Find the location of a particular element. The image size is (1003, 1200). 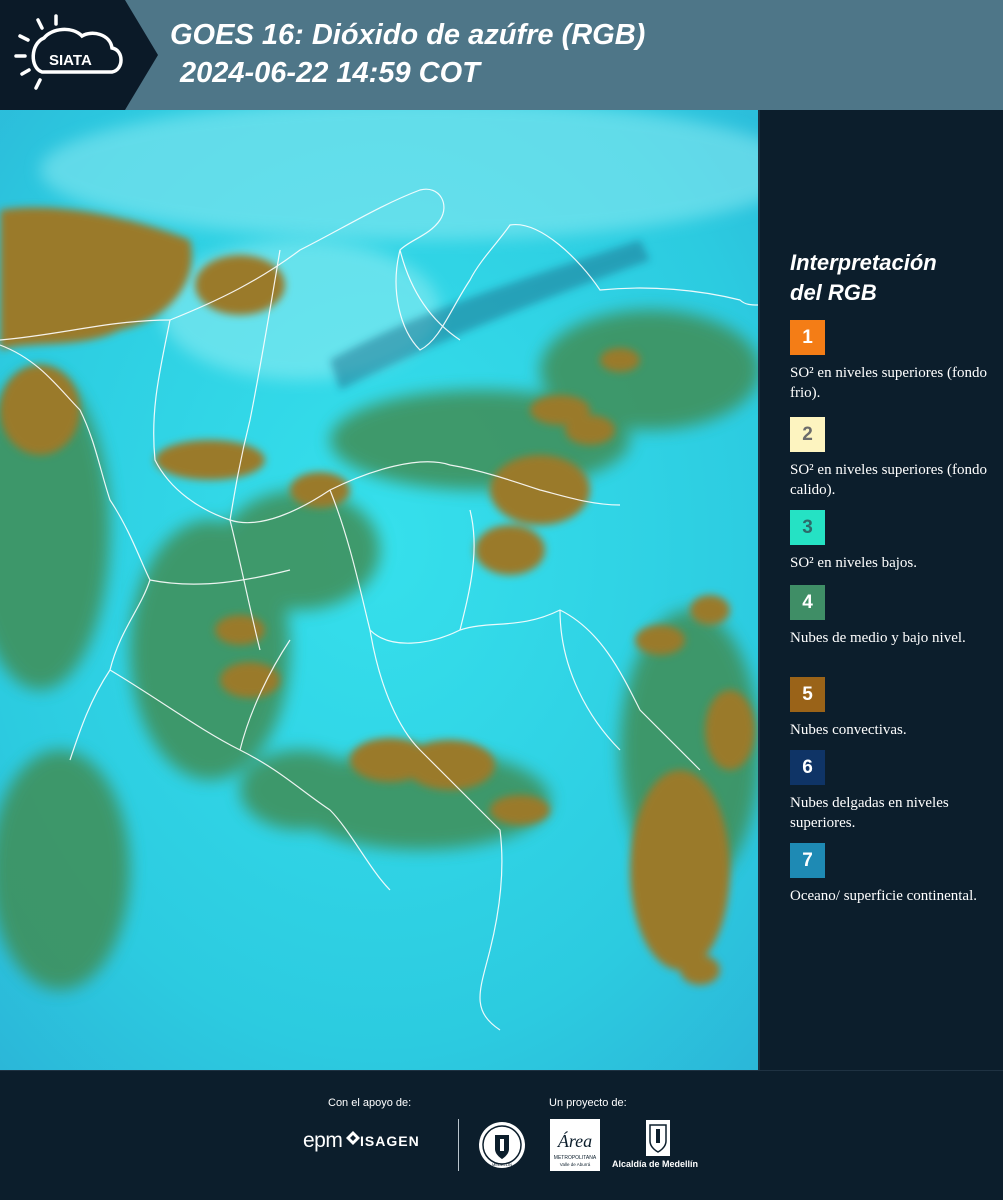

title-line-2: 2024-06-22 14:59 COT is located at coordinates (330, 73).